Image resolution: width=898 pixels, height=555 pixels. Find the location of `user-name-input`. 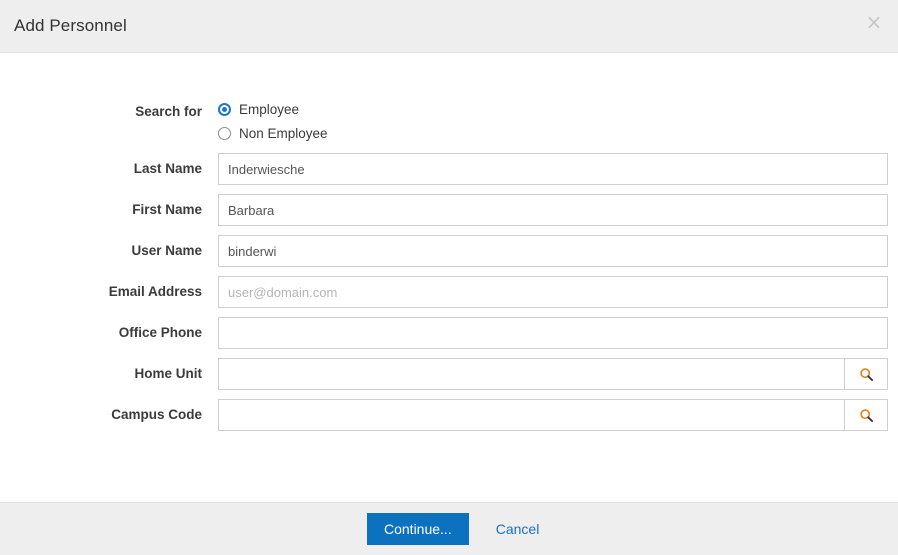

user-name-input is located at coordinates (553, 251).